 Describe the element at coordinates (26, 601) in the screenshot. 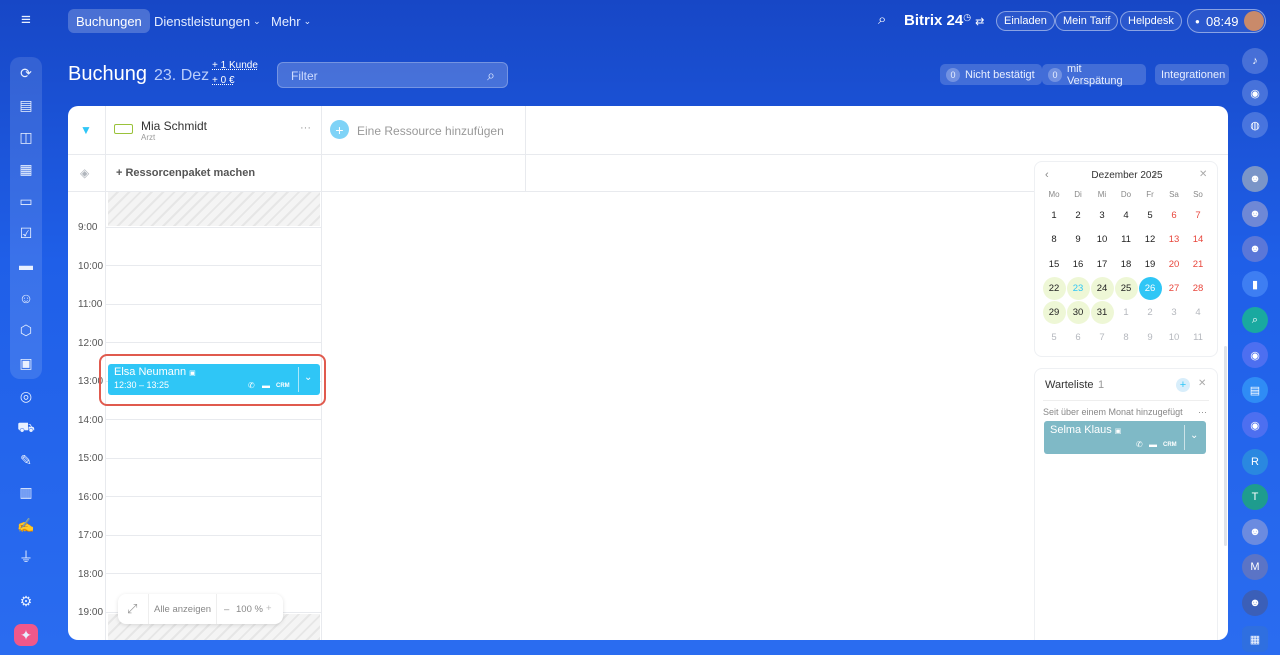

I see `settings-icon: ⚙` at that location.